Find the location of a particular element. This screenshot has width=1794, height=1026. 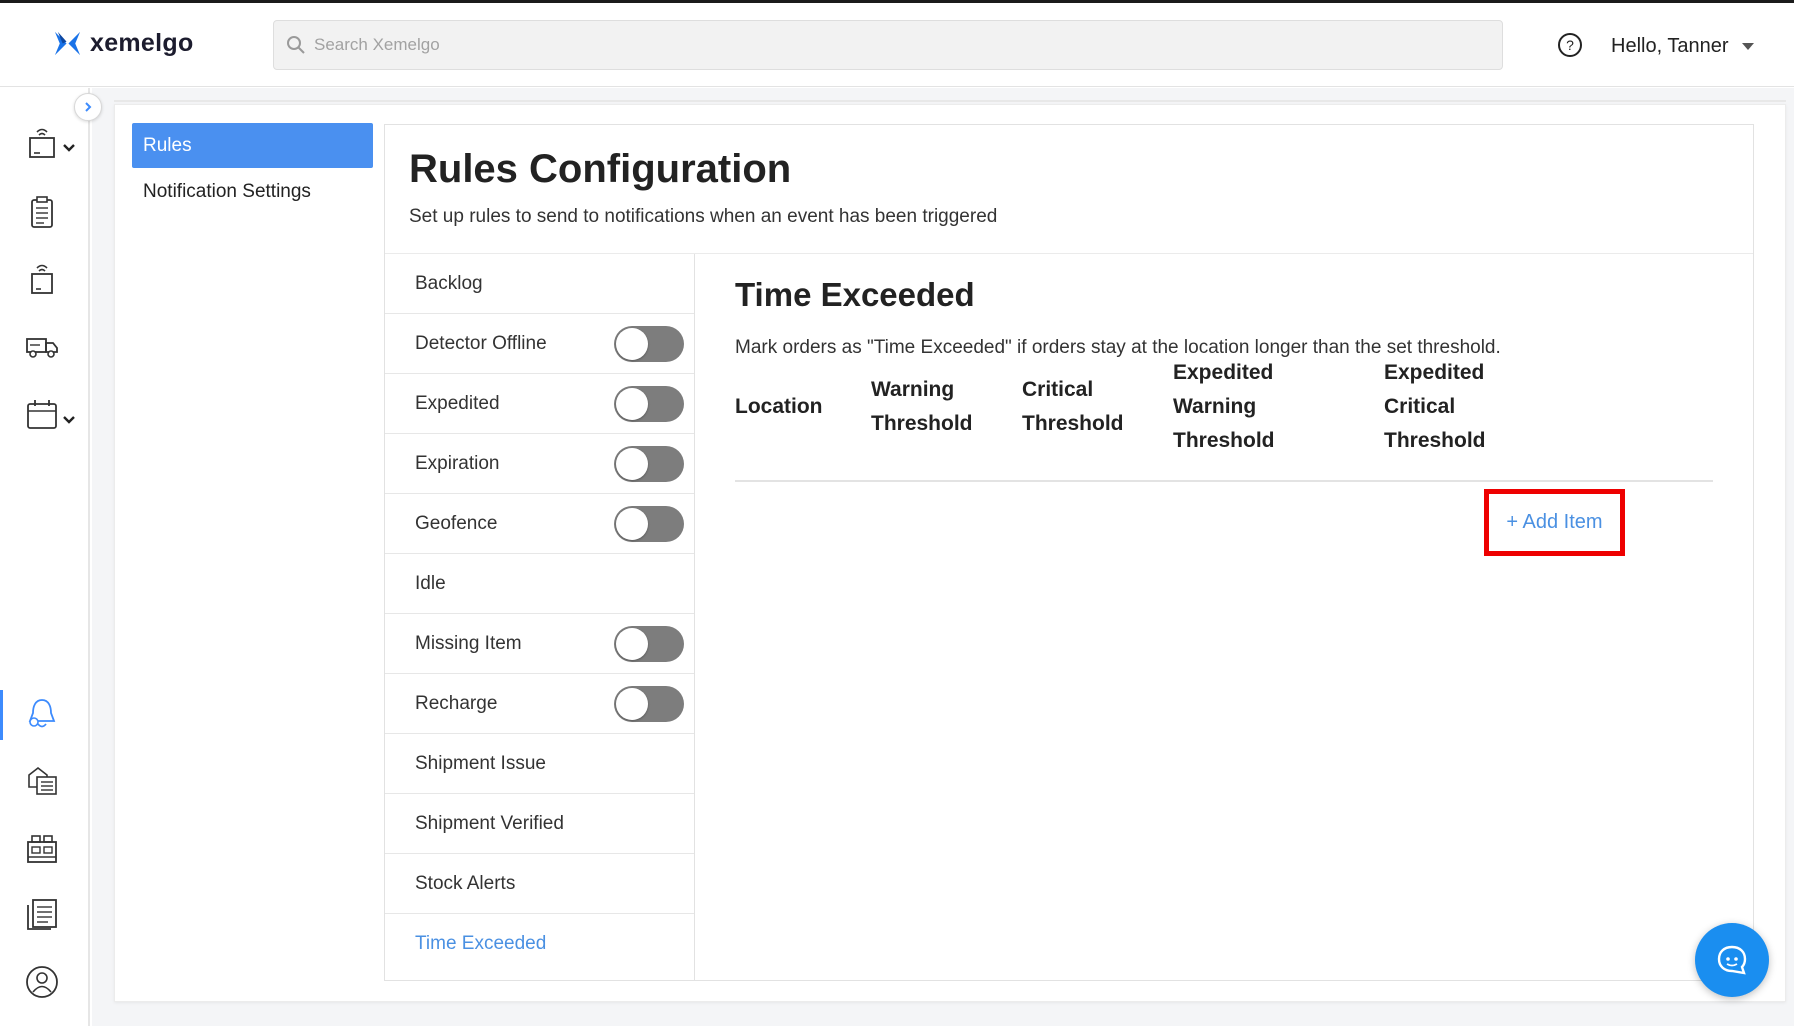

chat-icon is located at coordinates (1732, 960).